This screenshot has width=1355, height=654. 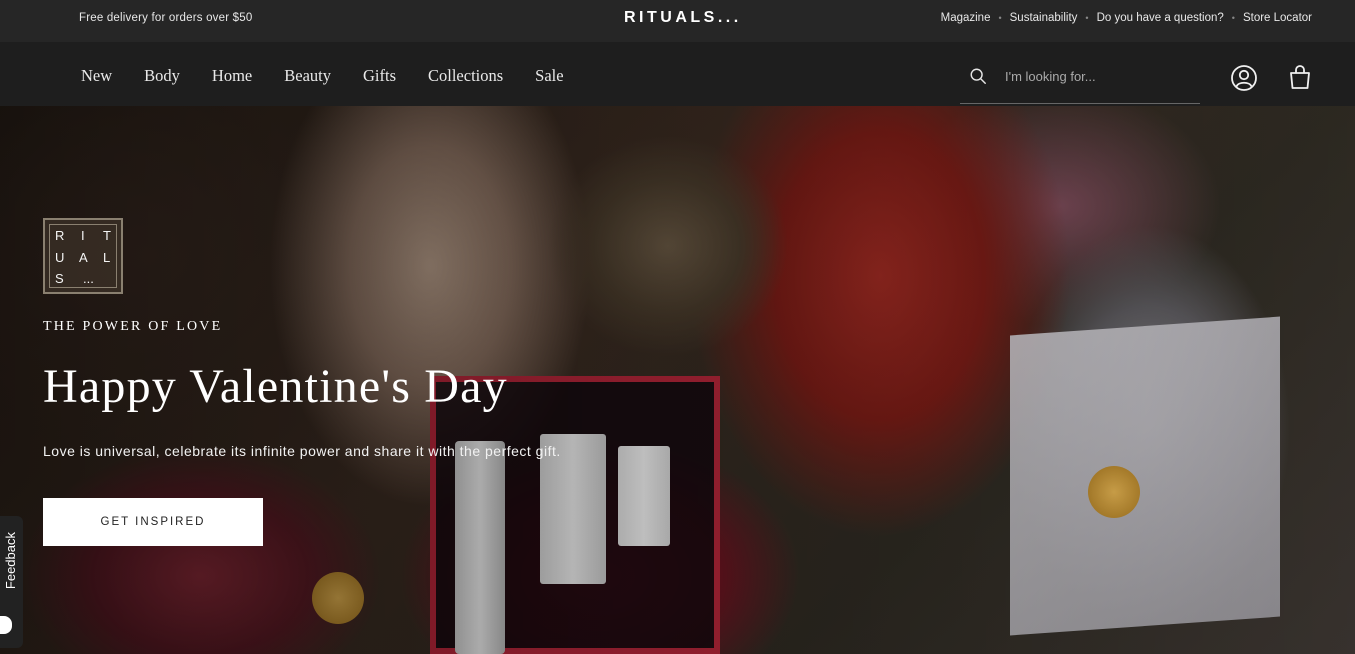 What do you see at coordinates (1300, 77) in the screenshot?
I see `shopping-bag-icon` at bounding box center [1300, 77].